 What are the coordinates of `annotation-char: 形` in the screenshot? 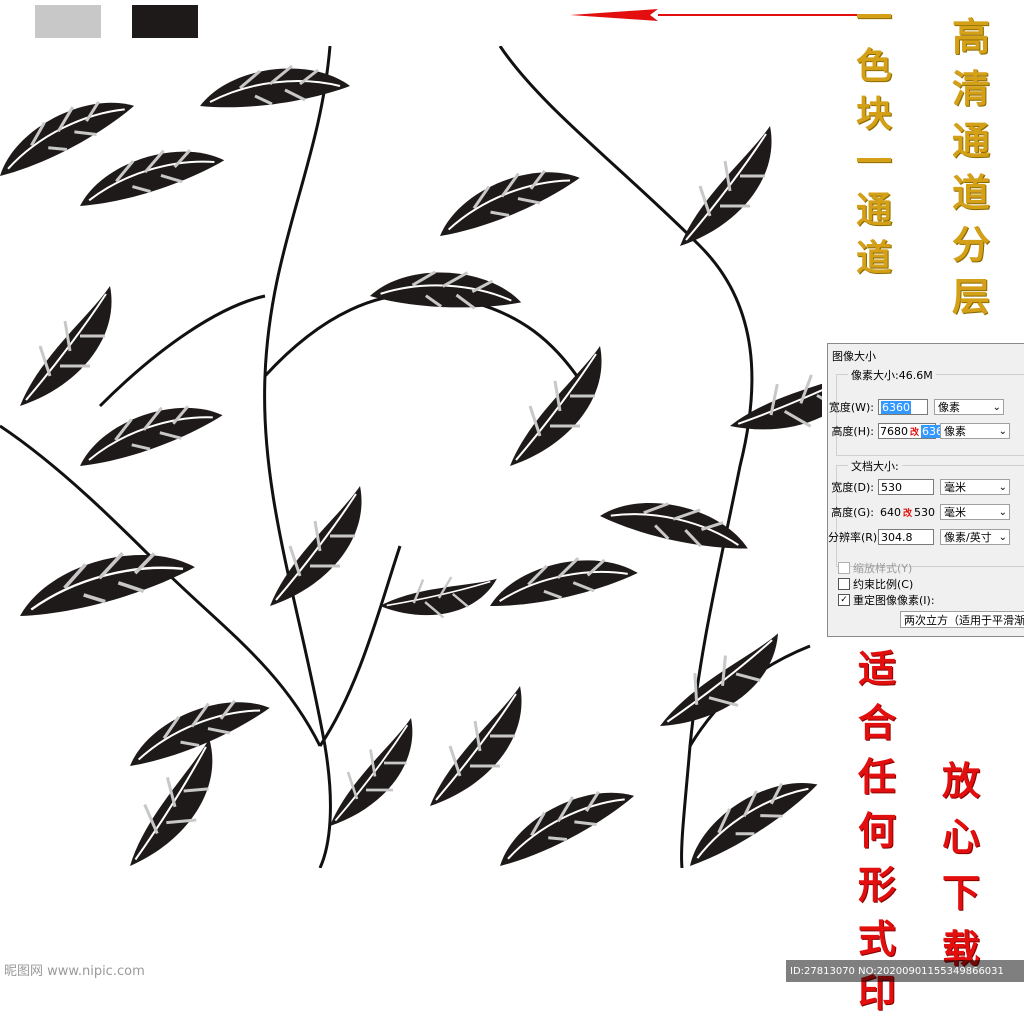 It's located at (877, 884).